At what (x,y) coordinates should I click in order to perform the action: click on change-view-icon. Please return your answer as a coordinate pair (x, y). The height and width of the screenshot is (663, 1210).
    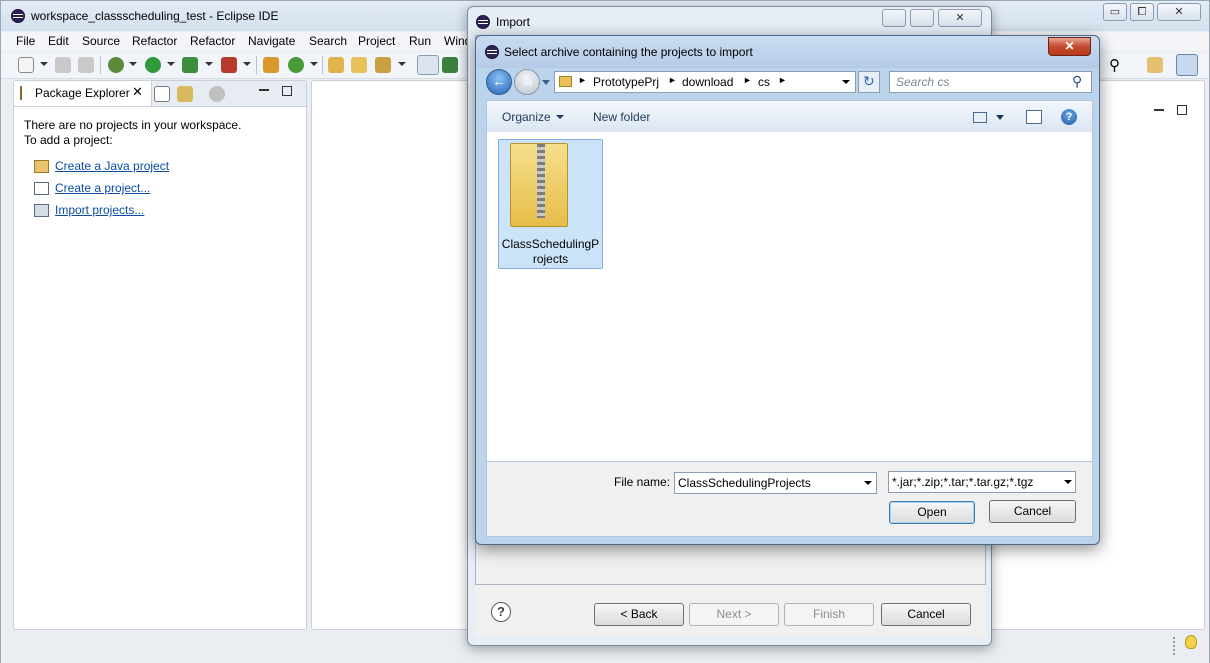
    Looking at the image, I should click on (980, 117).